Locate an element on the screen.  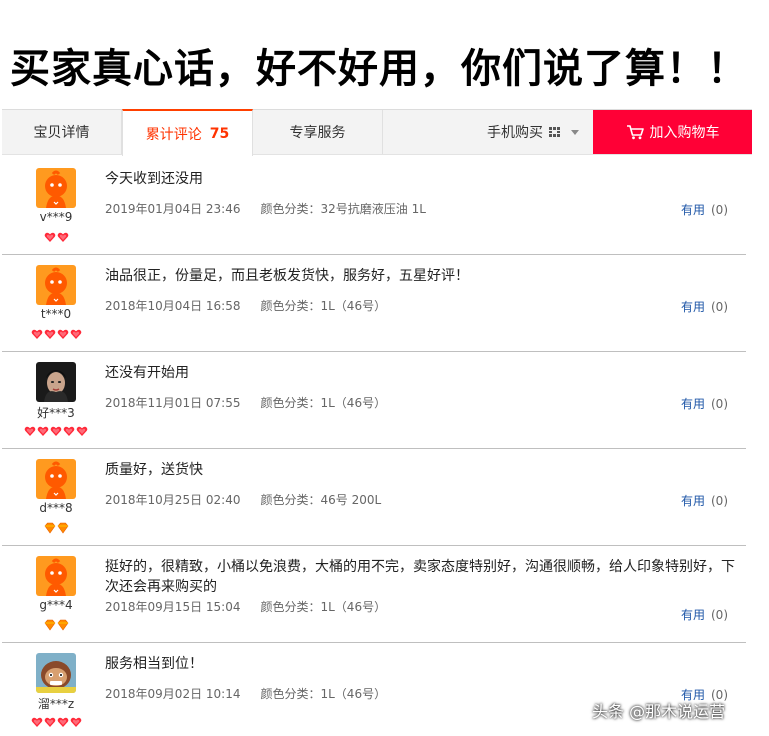
review-content: 油品很正，份量足，而且老板发货快，服务好，五星好评！ is located at coordinates (287, 276).